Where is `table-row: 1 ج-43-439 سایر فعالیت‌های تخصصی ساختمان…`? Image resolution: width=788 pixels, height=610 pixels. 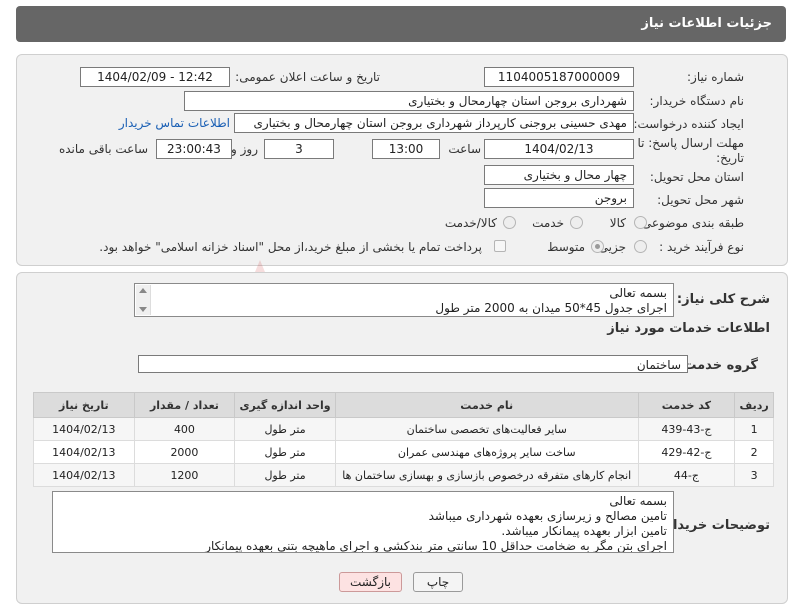
table-row: 1 ج-43-439 سایر فعالیت‌های تخصصی ساختمان… is located at coordinates (403, 429).